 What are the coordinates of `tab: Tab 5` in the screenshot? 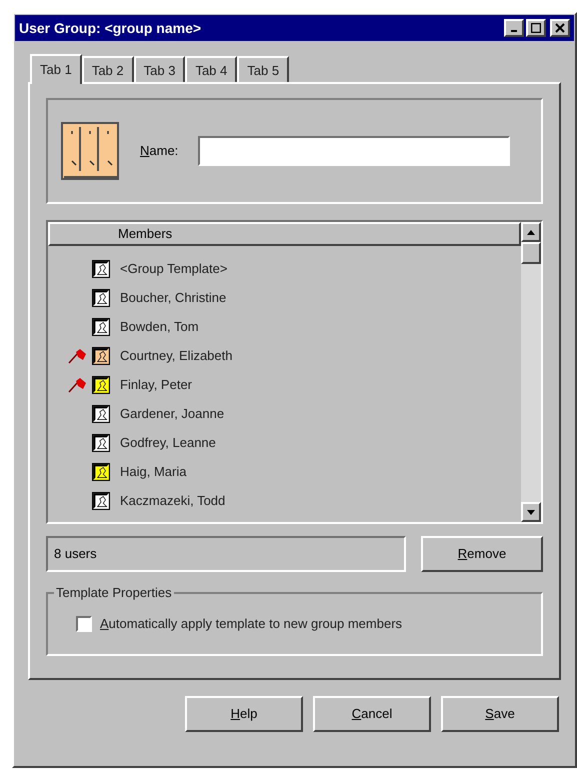 It's located at (263, 69).